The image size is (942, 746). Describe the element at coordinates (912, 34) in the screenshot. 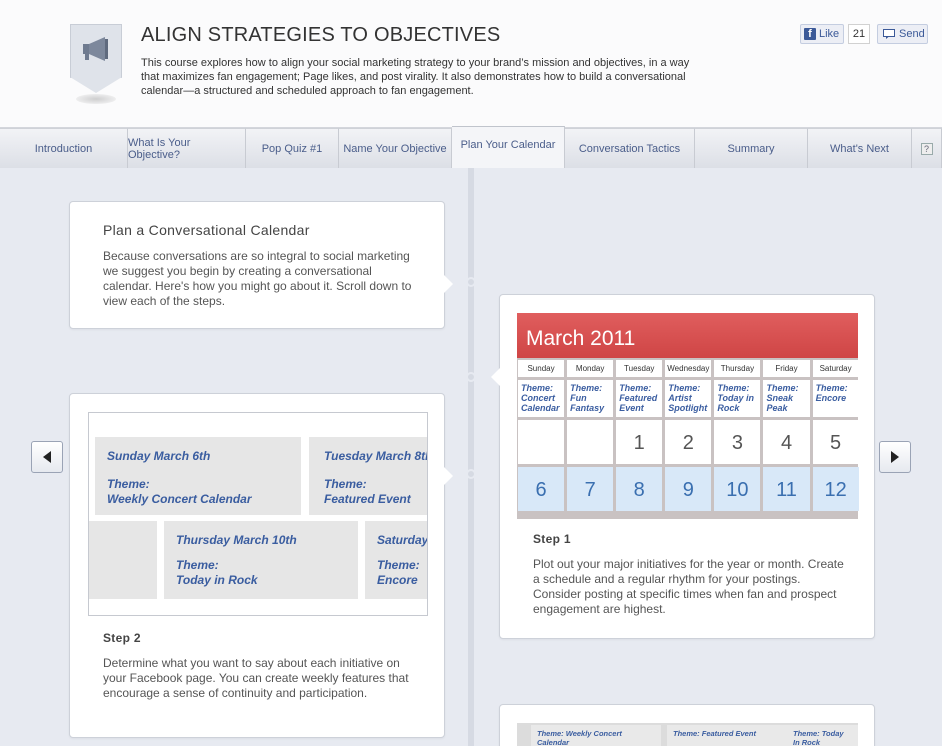

I see `send-label: Send` at that location.